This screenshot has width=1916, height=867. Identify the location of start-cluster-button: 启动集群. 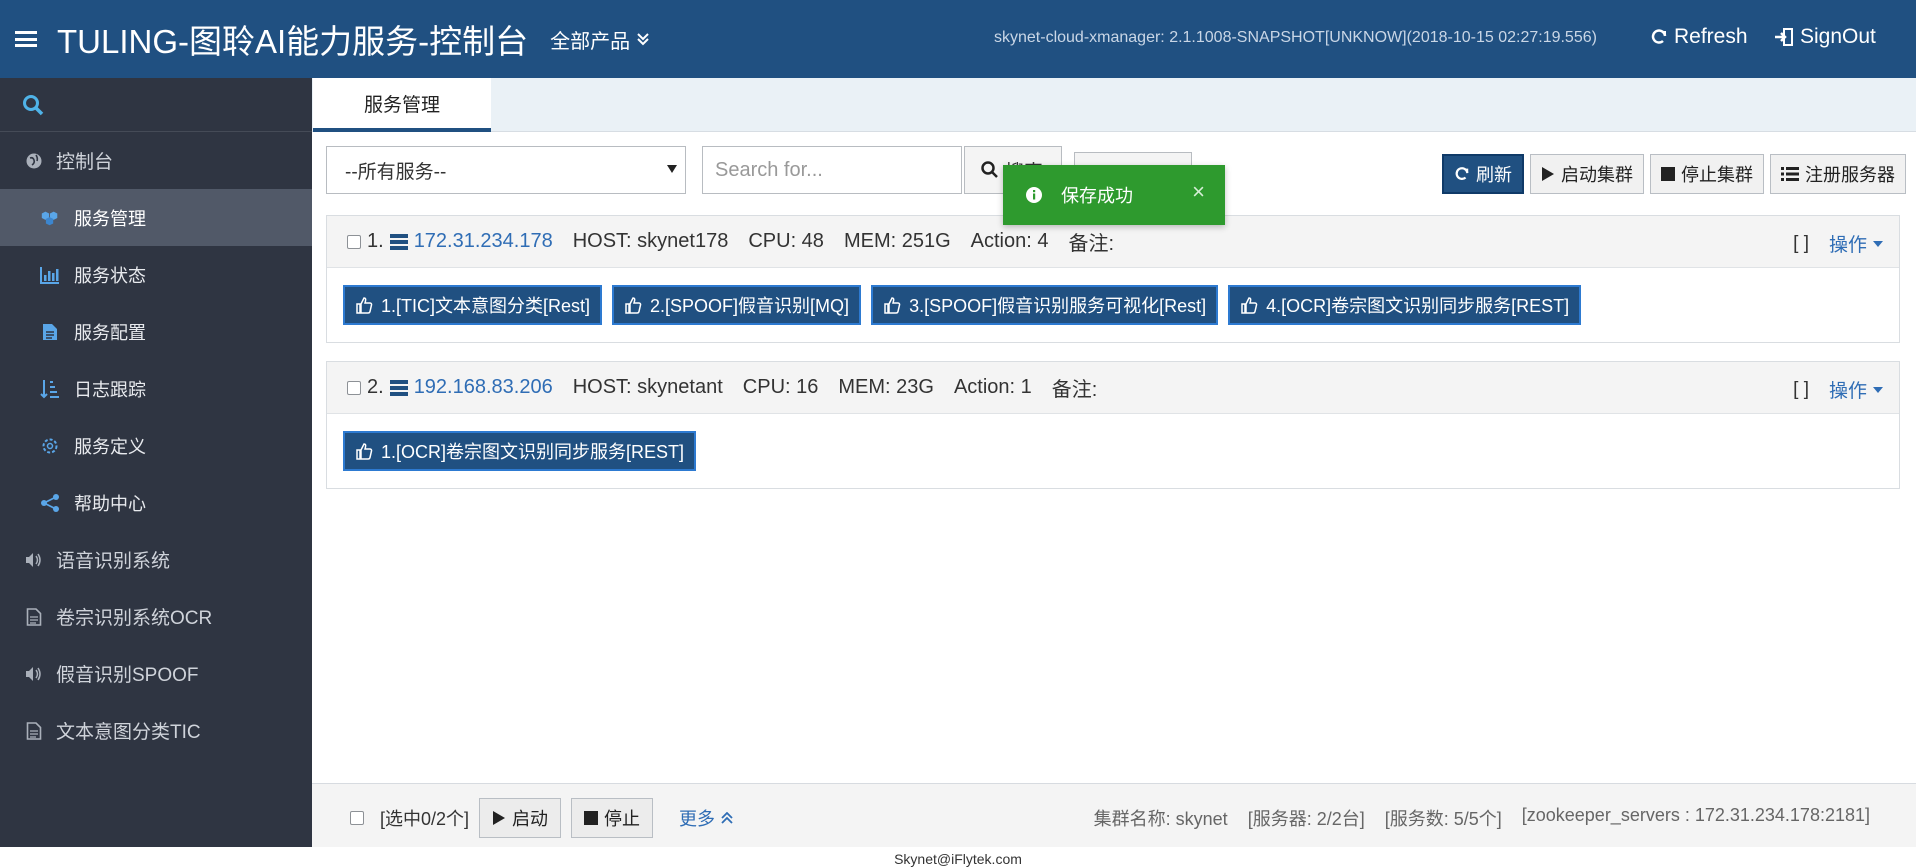
(1587, 174).